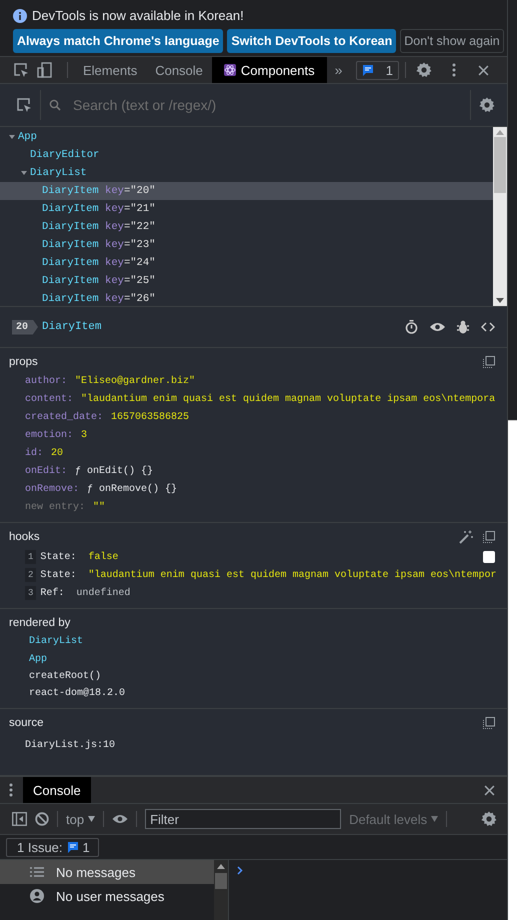  I want to click on prop-value: 20, so click(57, 453).